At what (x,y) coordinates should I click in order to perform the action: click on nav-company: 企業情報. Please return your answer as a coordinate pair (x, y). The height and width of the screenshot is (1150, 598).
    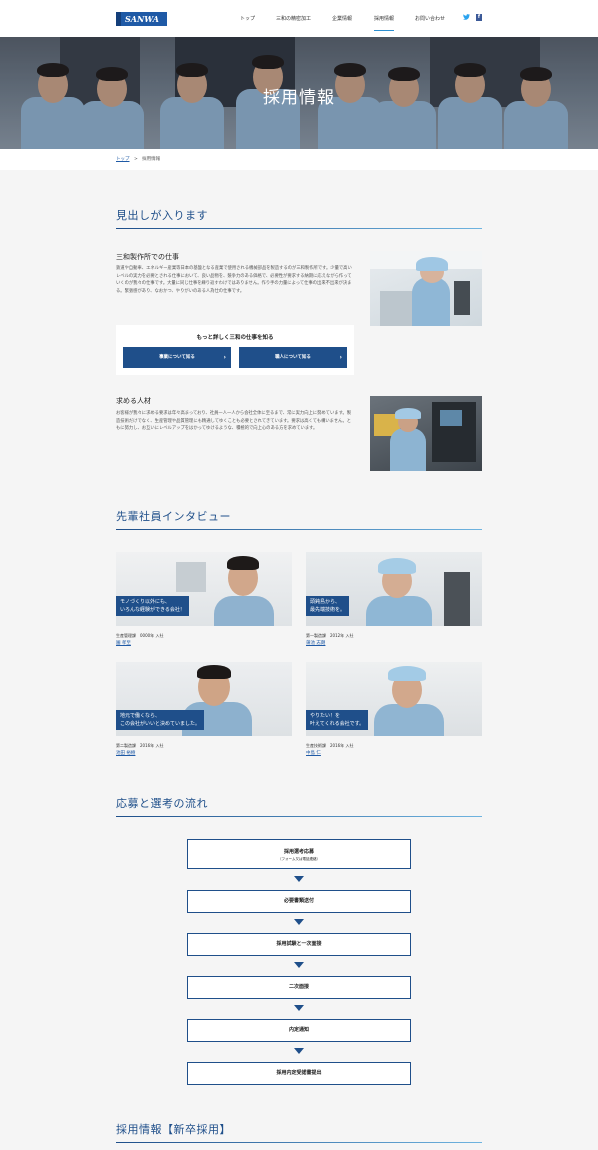
    Looking at the image, I should click on (342, 18).